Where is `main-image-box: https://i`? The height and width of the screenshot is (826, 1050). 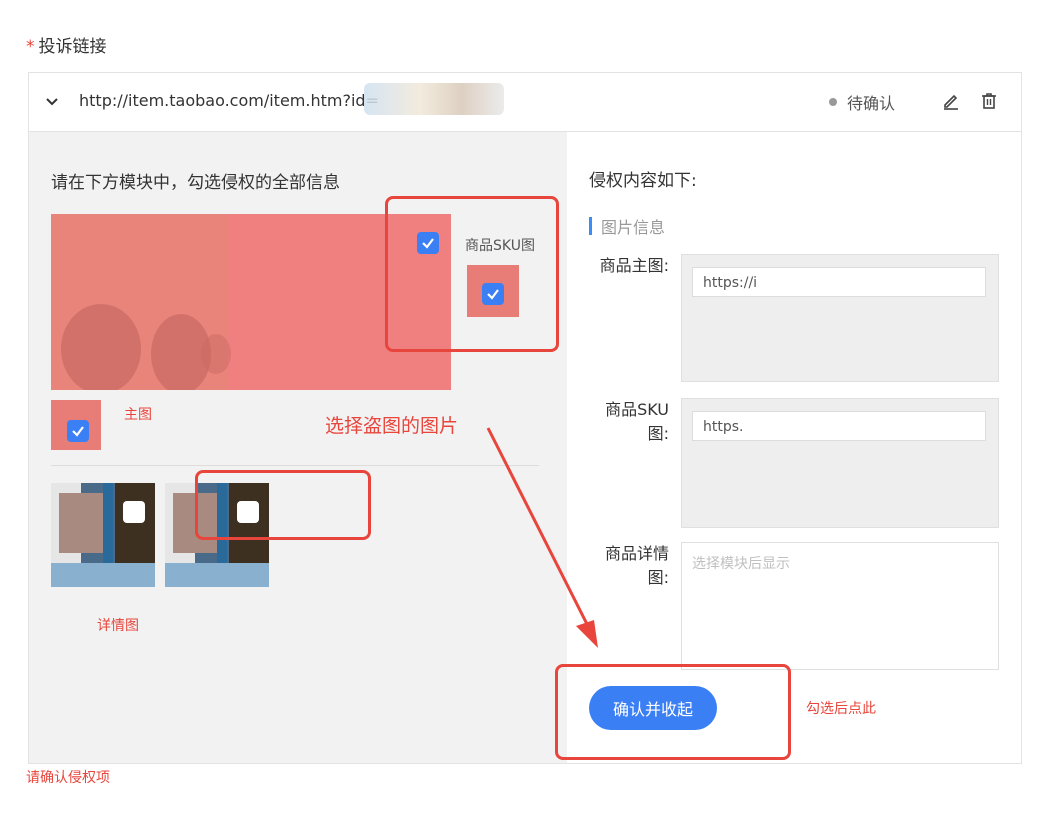
main-image-box: https://i is located at coordinates (840, 318).